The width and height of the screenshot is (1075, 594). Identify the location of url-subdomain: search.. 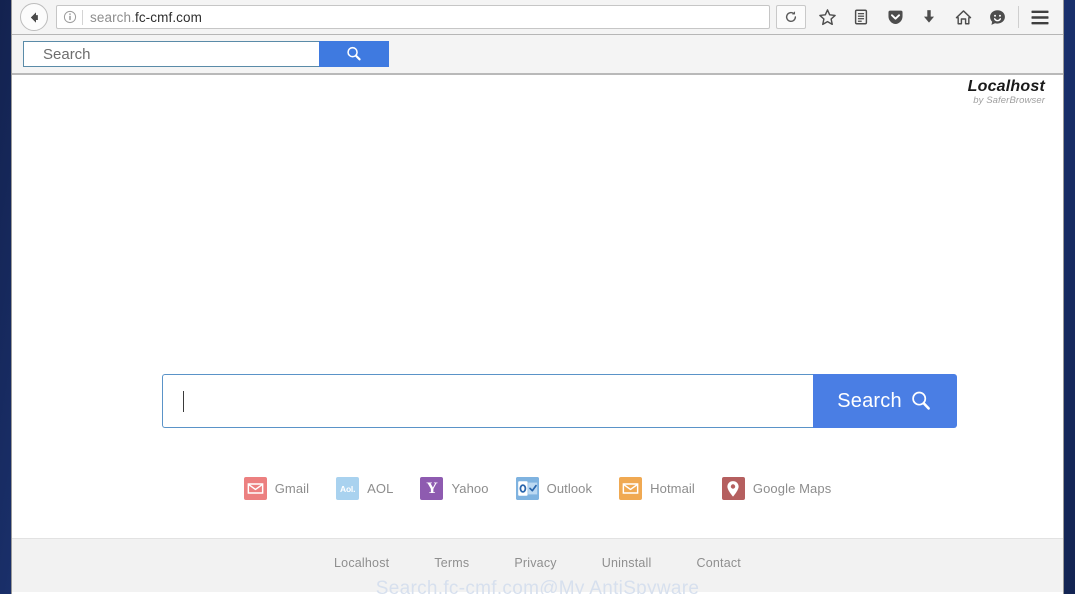
(112, 17).